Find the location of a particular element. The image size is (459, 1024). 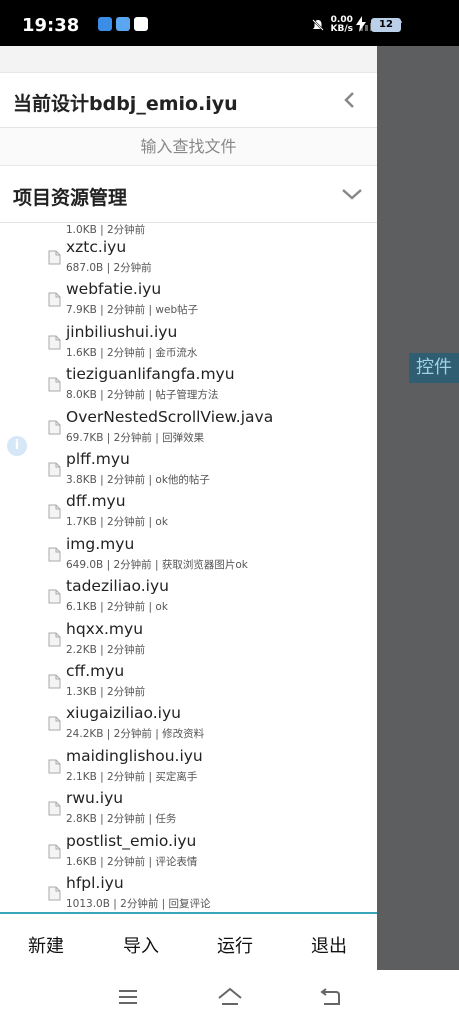

file-item: cff.myu 1.3KB | 2分钟前 is located at coordinates (208, 683).